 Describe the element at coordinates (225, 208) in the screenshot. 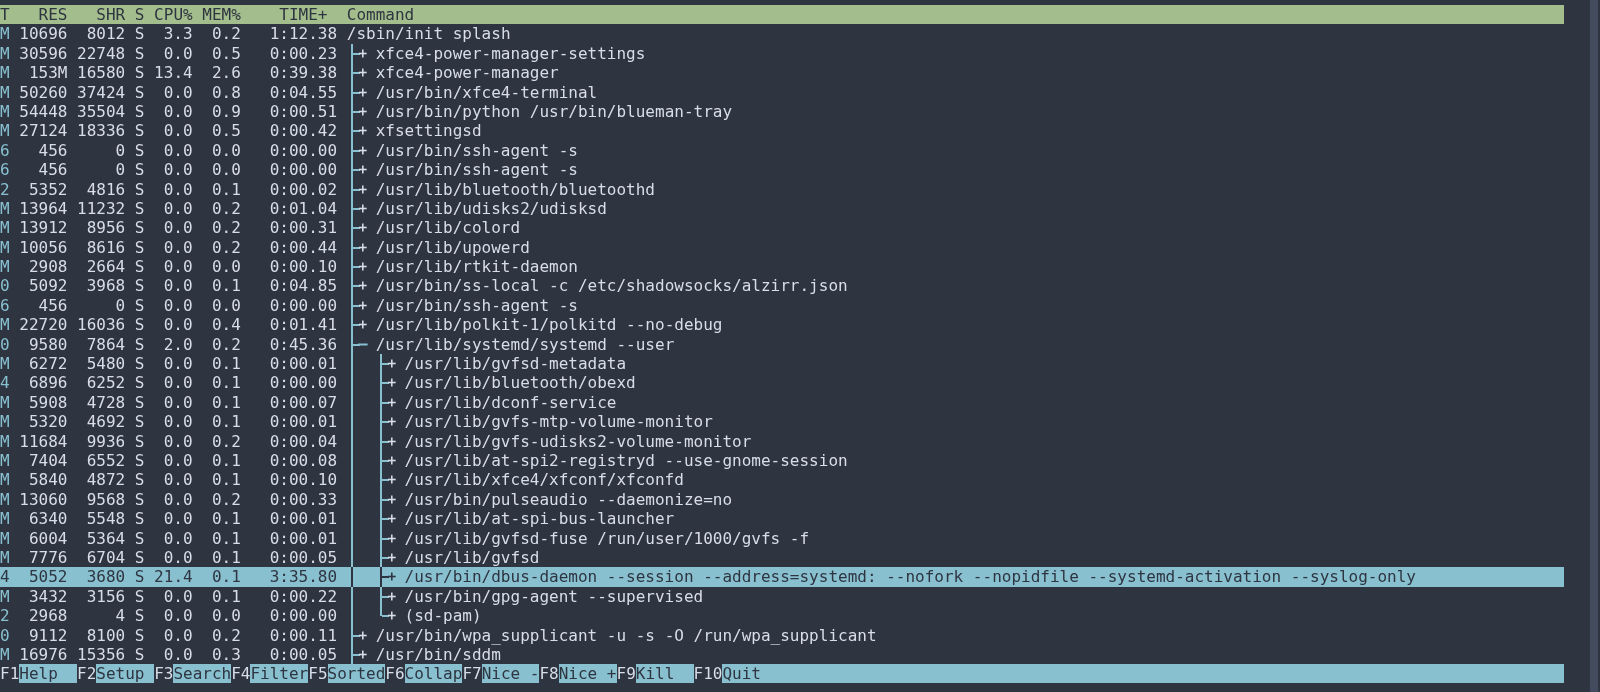

I see `table-cell-text: 0.2` at that location.